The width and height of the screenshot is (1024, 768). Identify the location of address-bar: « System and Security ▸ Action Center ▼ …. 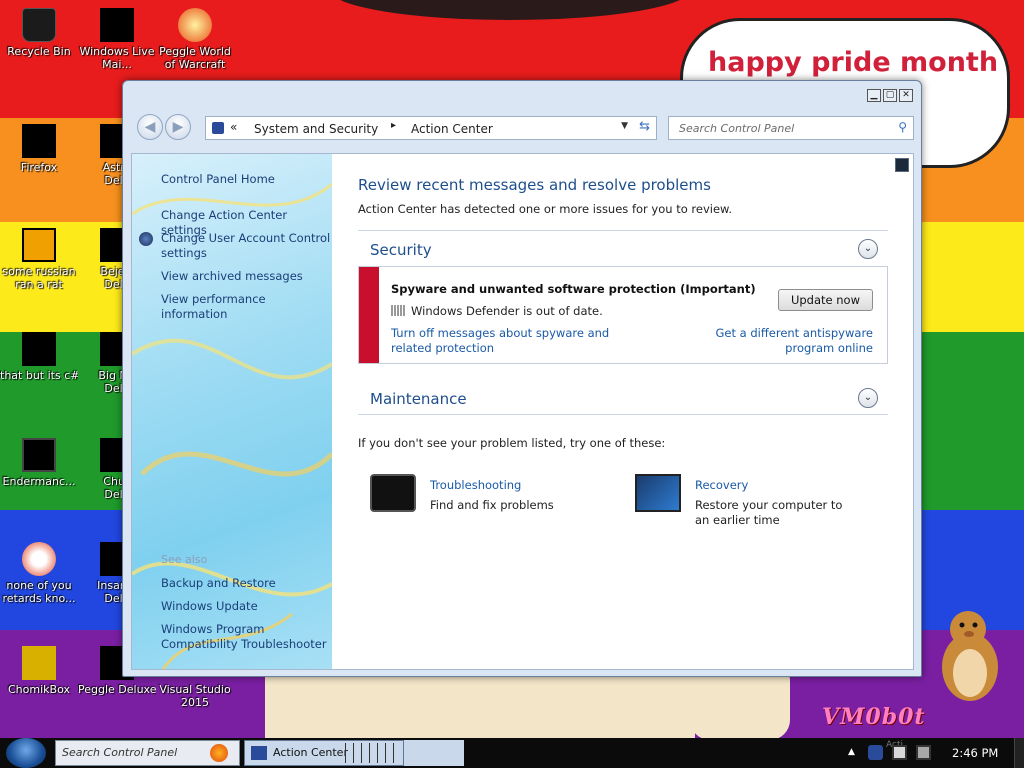
(431, 128).